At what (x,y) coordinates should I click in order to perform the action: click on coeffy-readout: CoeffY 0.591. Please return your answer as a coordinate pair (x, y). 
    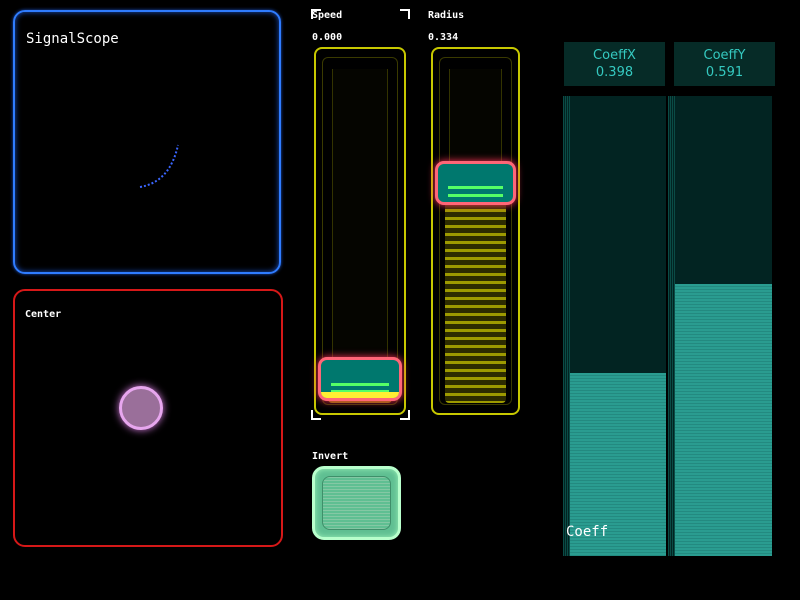
    Looking at the image, I should click on (724, 64).